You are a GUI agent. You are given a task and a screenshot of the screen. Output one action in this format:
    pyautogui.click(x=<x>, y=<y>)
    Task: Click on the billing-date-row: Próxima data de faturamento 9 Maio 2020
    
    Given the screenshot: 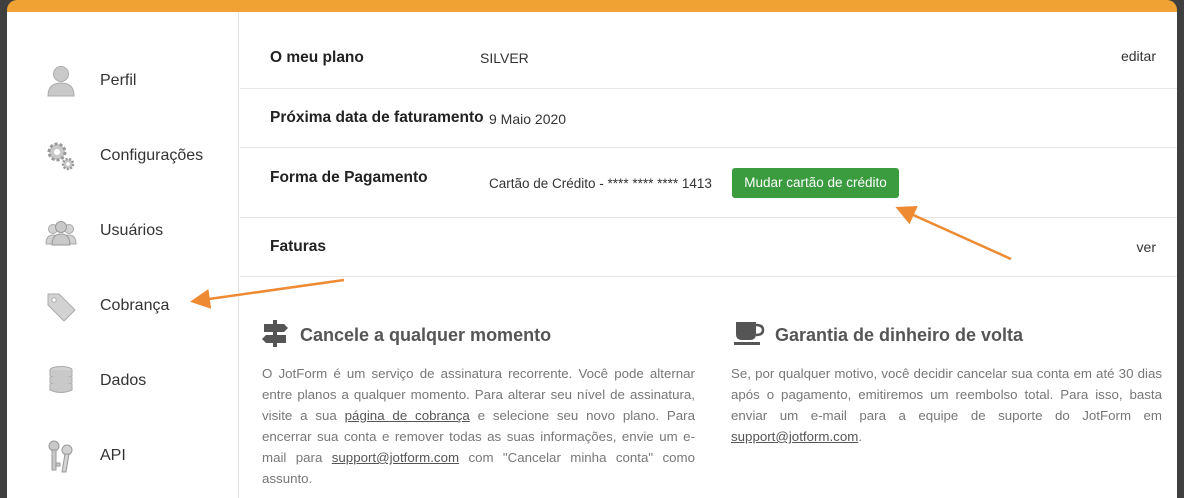 What is the action you would take?
    pyautogui.click(x=708, y=118)
    